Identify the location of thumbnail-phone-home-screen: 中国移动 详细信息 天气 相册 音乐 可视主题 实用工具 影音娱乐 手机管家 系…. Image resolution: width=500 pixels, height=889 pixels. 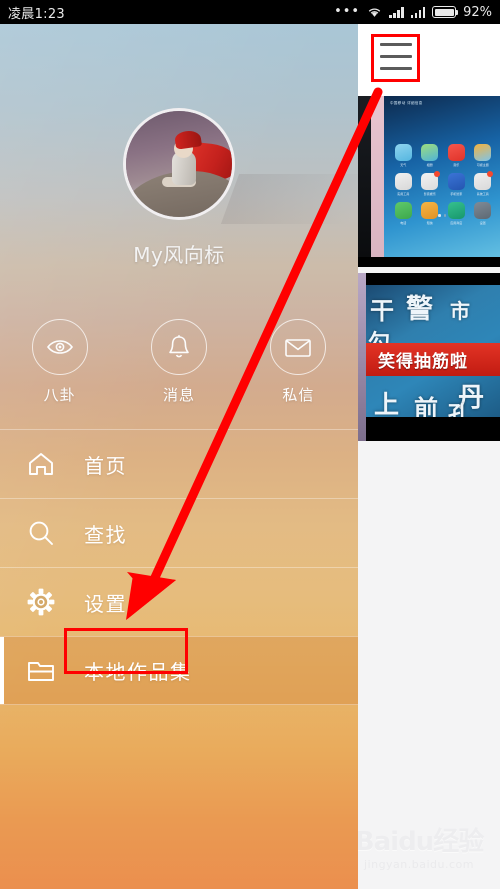
(429, 181).